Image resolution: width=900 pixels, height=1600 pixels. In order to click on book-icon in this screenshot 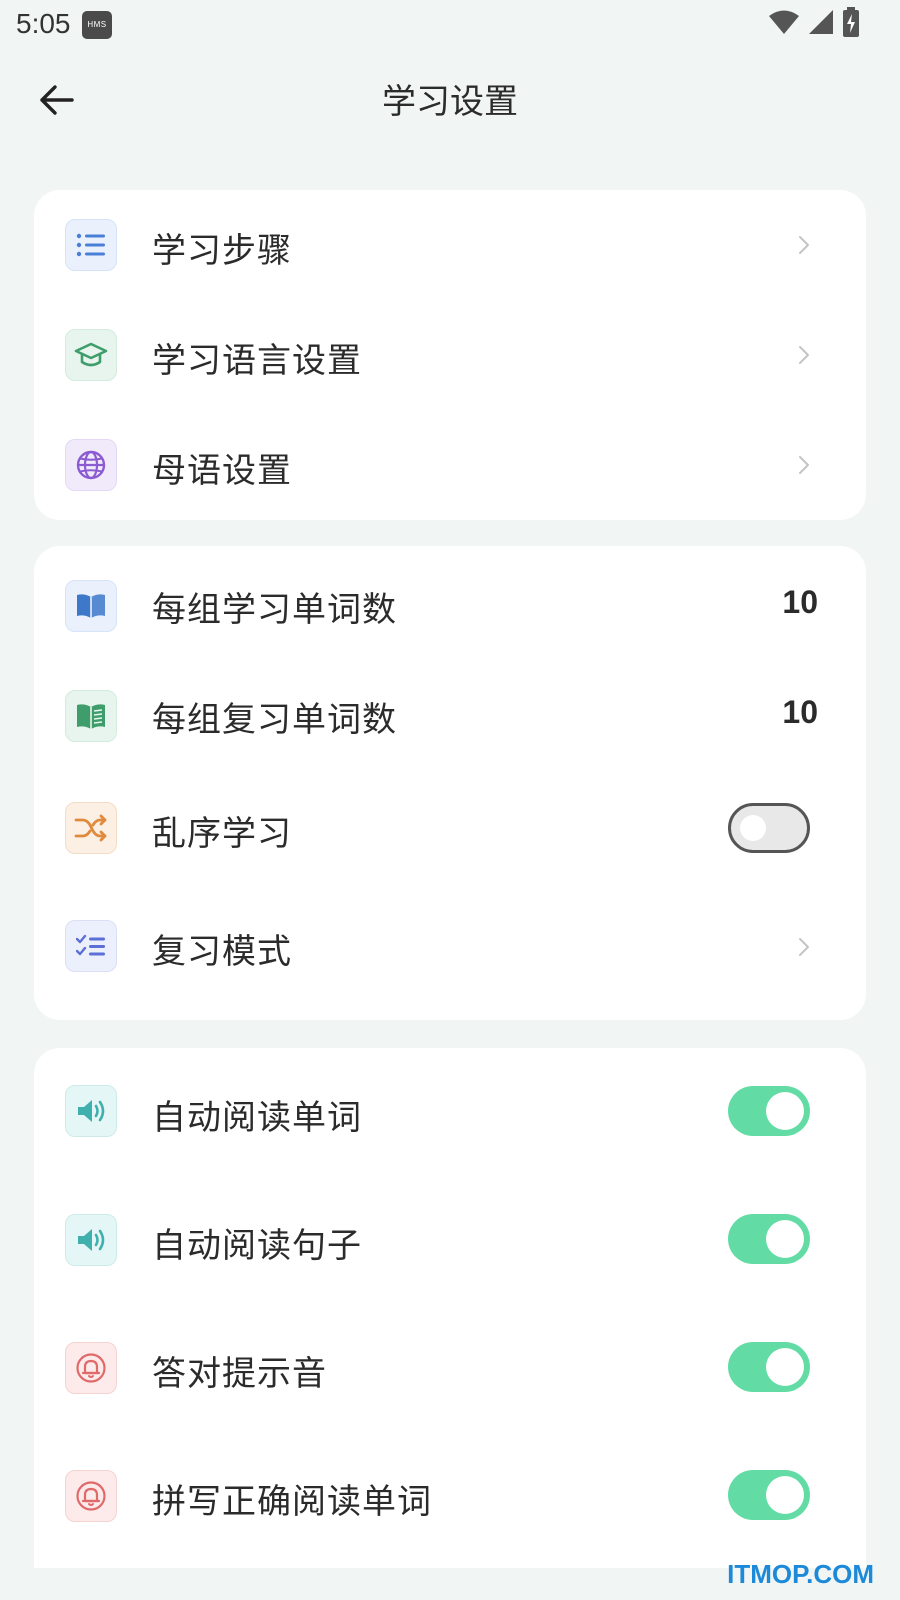, I will do `click(91, 606)`.